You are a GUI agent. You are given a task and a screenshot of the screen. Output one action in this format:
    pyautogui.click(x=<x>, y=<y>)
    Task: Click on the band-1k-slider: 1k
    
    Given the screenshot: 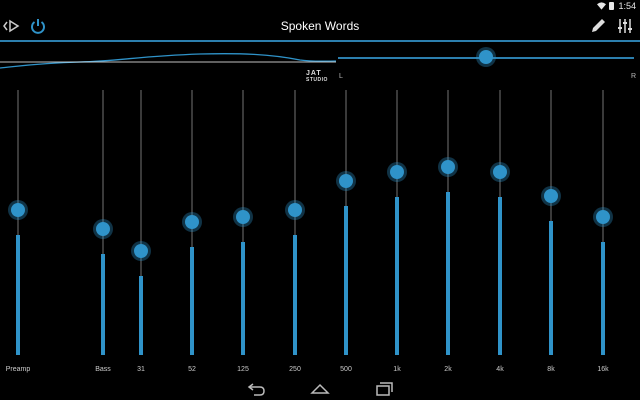 What is the action you would take?
    pyautogui.click(x=397, y=235)
    